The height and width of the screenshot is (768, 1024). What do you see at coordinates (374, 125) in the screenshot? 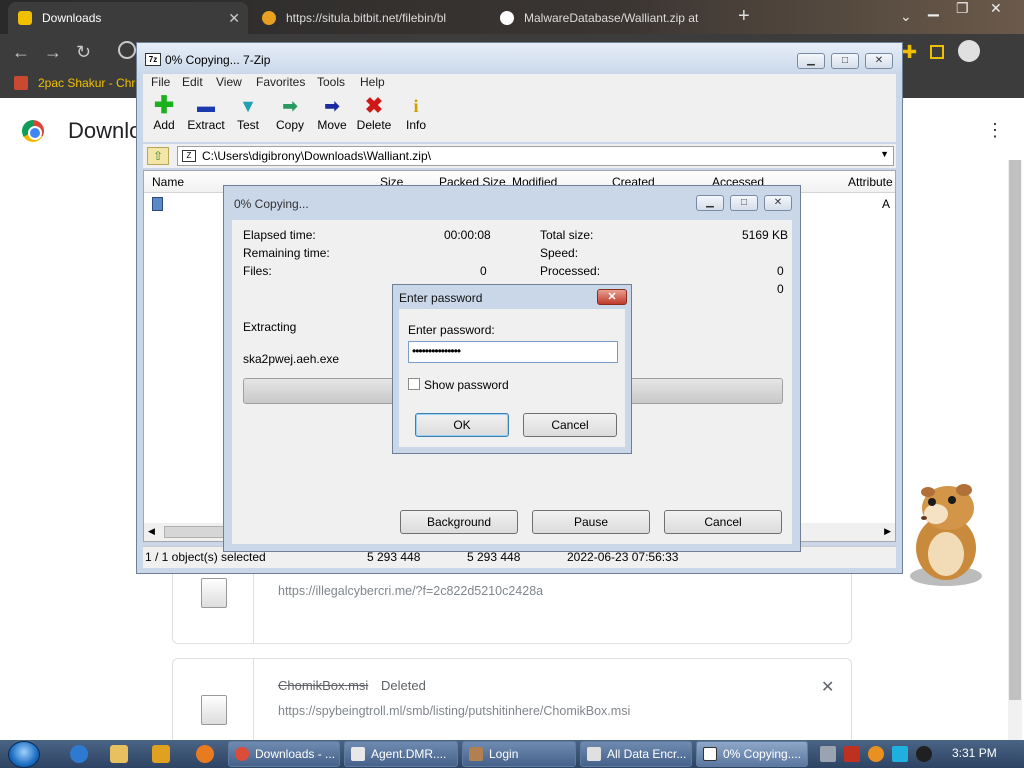
I see `delete-label: Delete` at bounding box center [374, 125].